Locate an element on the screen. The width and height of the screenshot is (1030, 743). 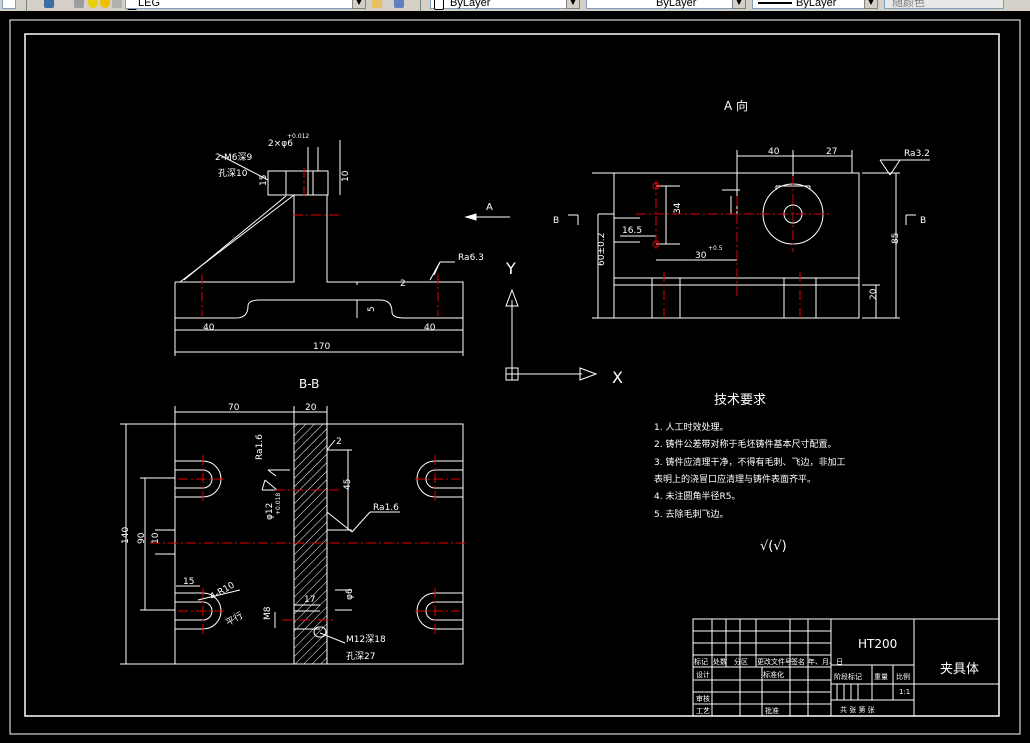
toolbar-button-left is located at coordinates (9, 4).